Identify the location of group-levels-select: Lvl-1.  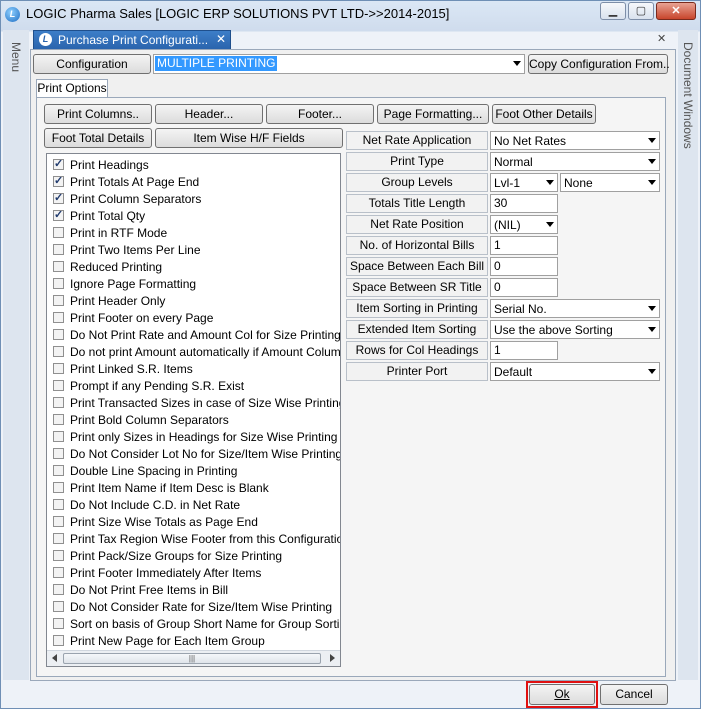
(524, 182).